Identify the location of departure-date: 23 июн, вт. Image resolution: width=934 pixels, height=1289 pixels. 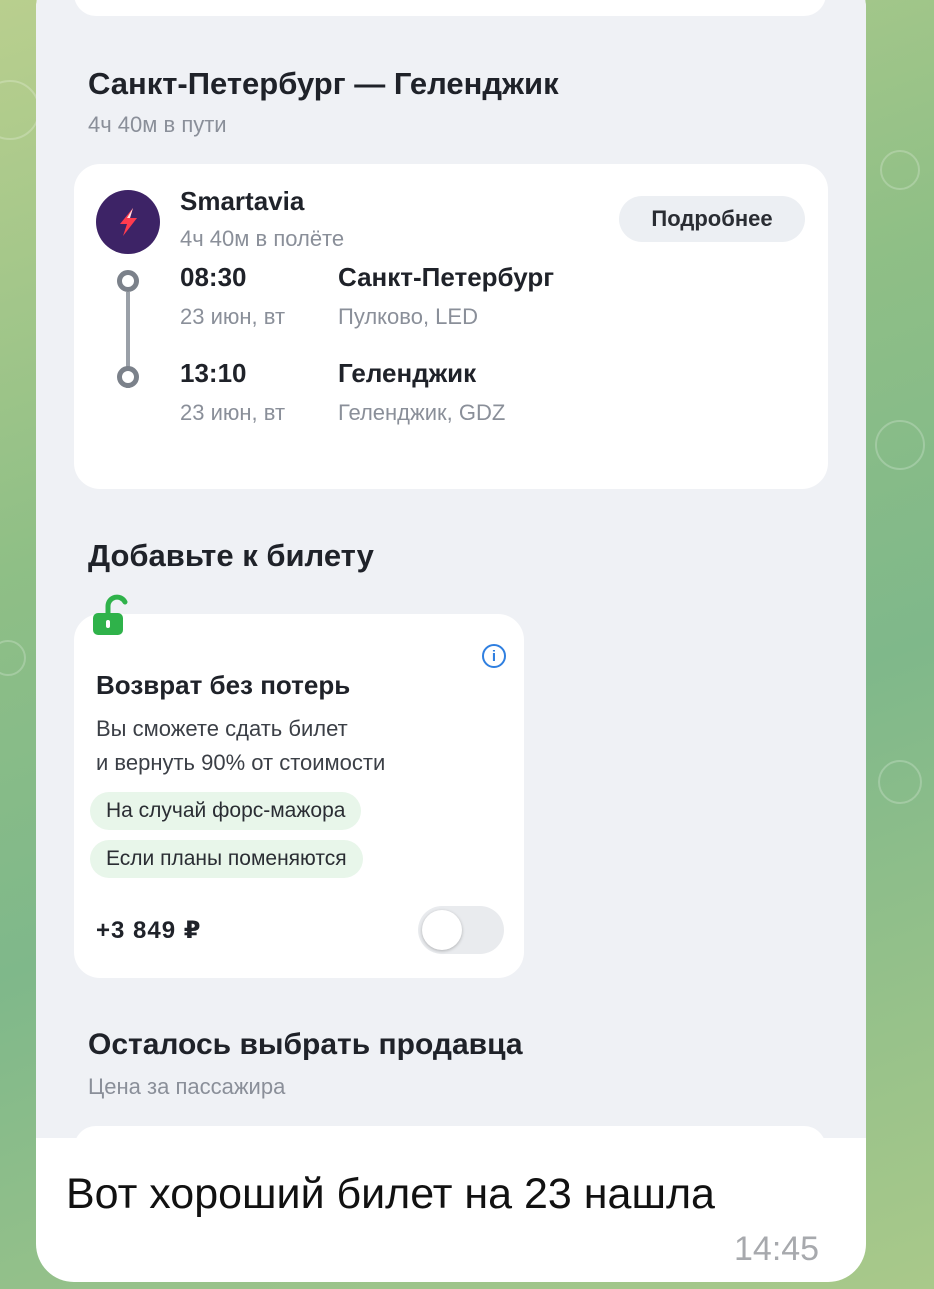
(233, 316).